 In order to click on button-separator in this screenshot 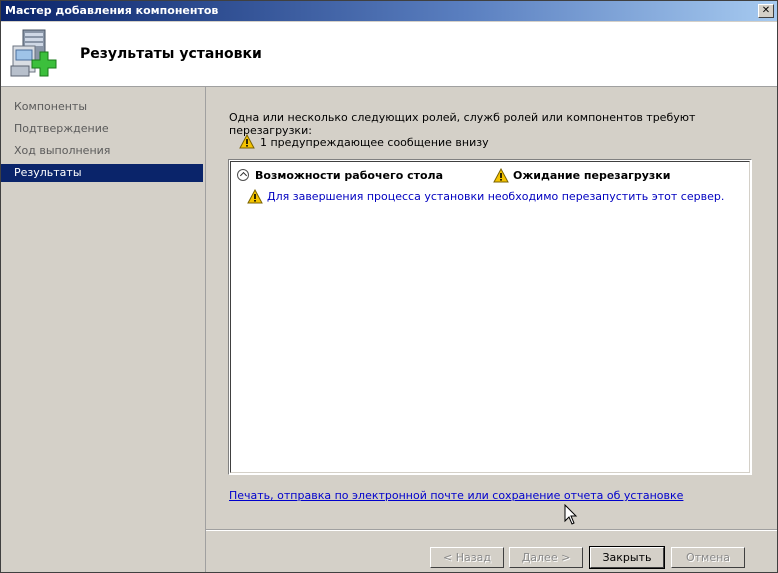, I will do `click(491, 530)`.